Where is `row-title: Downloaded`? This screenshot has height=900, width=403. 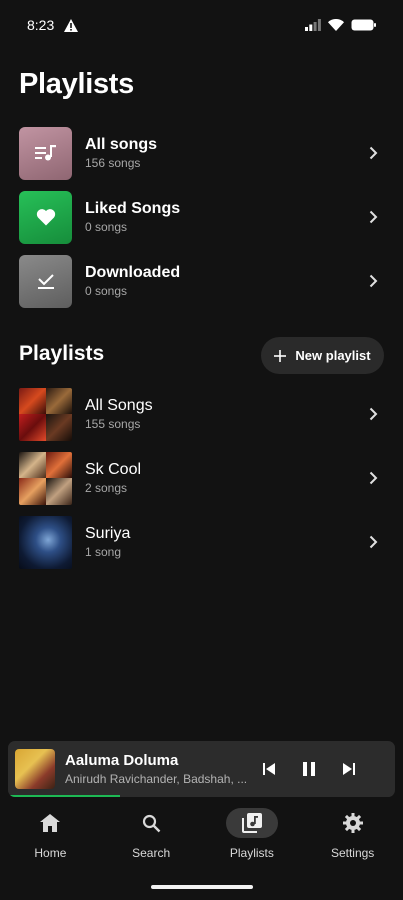
row-title: Downloaded is located at coordinates (133, 272).